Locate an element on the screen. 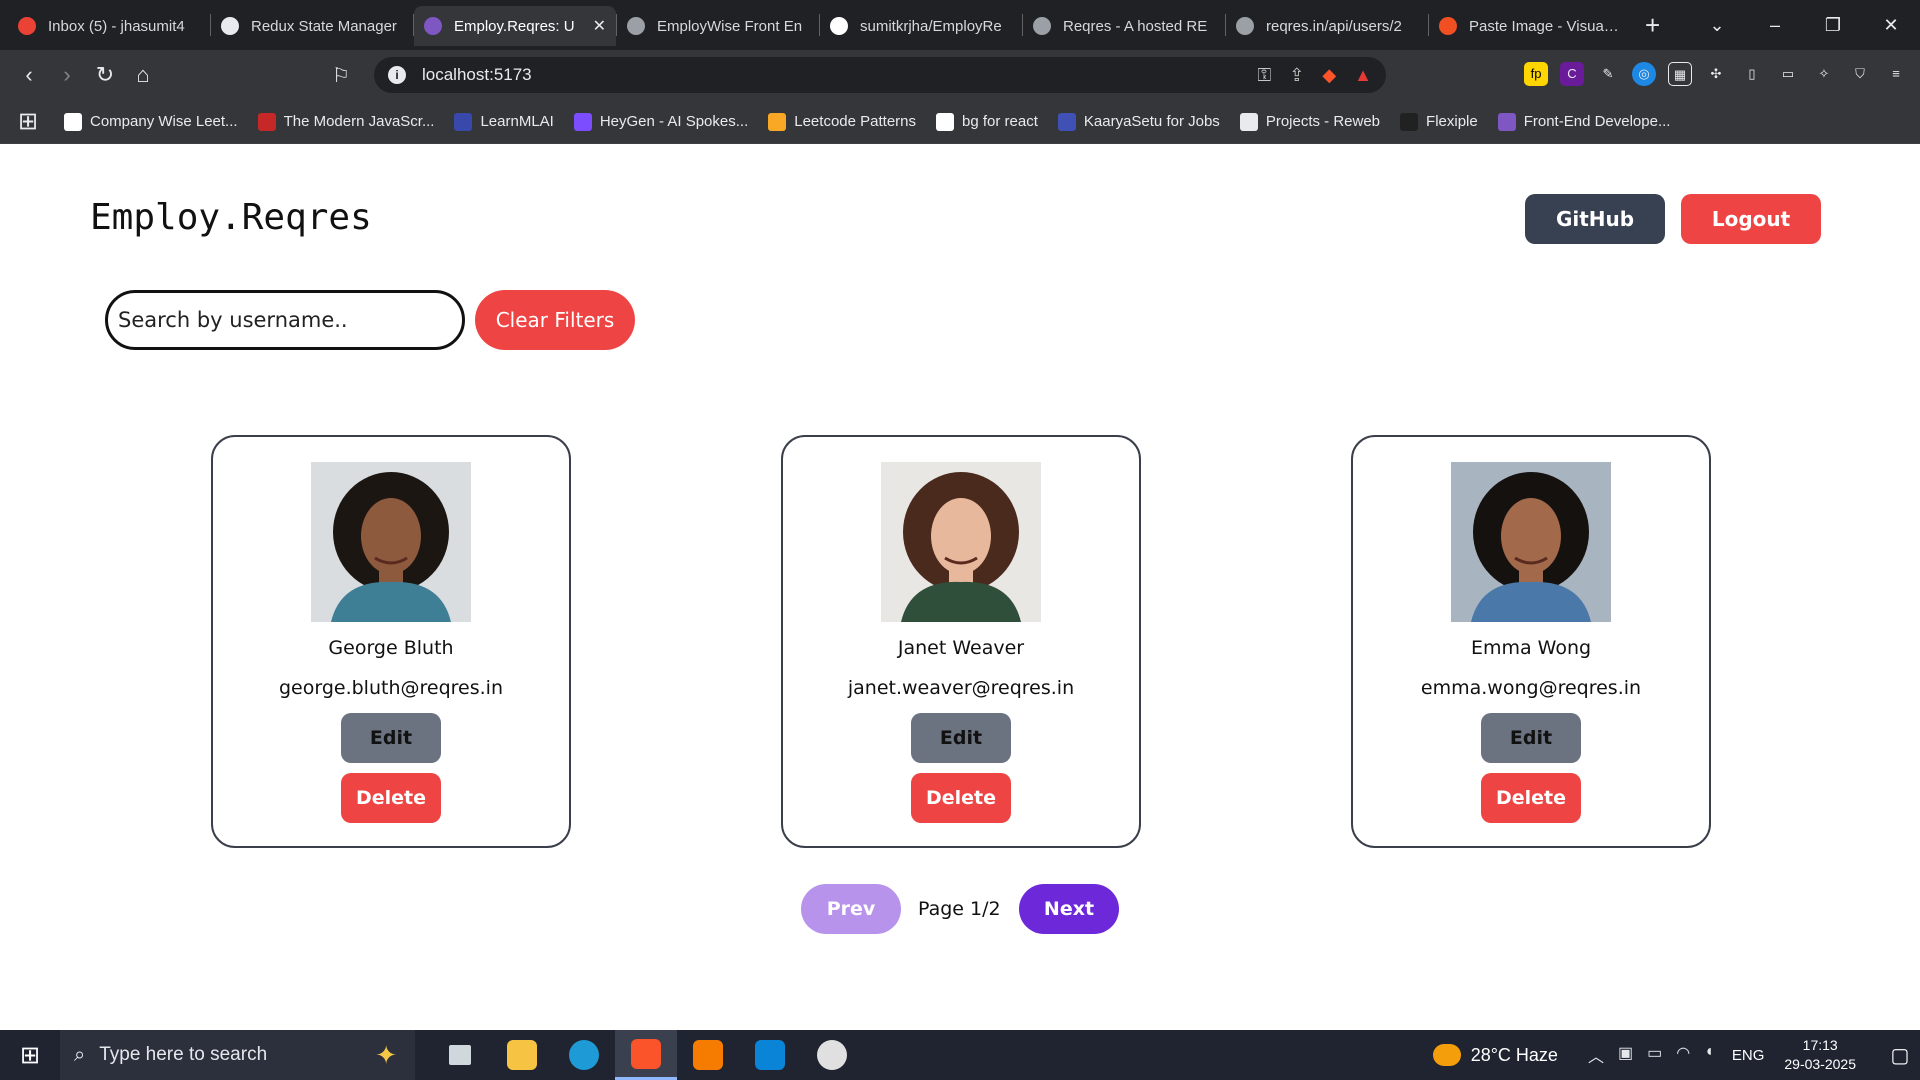 The image size is (1920, 1080). next-page-button: Next is located at coordinates (1069, 909).